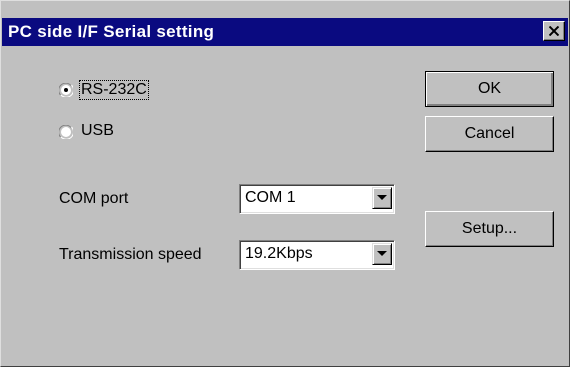  I want to click on radio-usb-label: USB, so click(97, 131).